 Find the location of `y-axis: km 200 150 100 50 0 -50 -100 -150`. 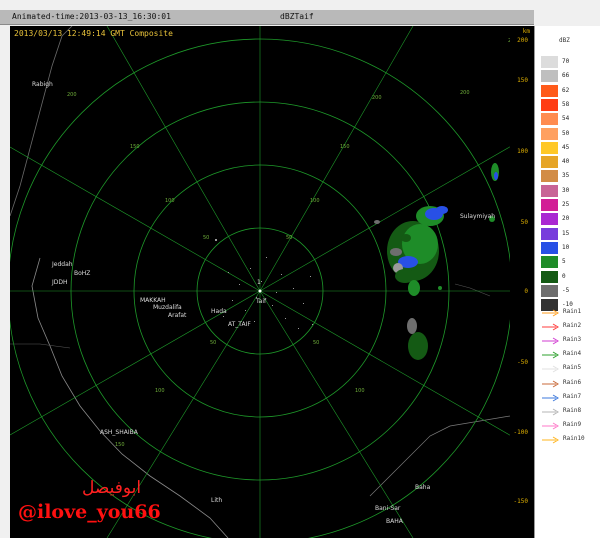

y-axis: km 200 150 100 50 0 -50 -100 -150 is located at coordinates (522, 282).